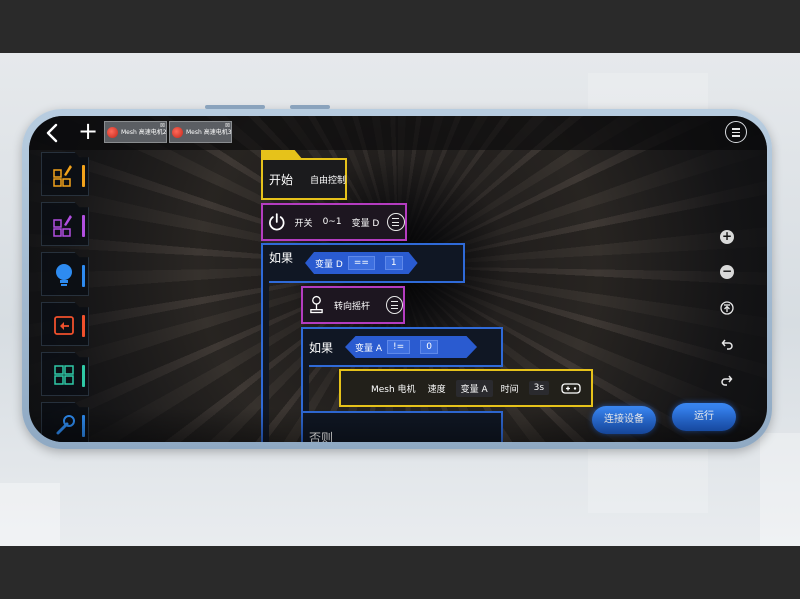 The image size is (800, 599). What do you see at coordinates (402, 426) in the screenshot?
I see `else-block: 否则` at bounding box center [402, 426].